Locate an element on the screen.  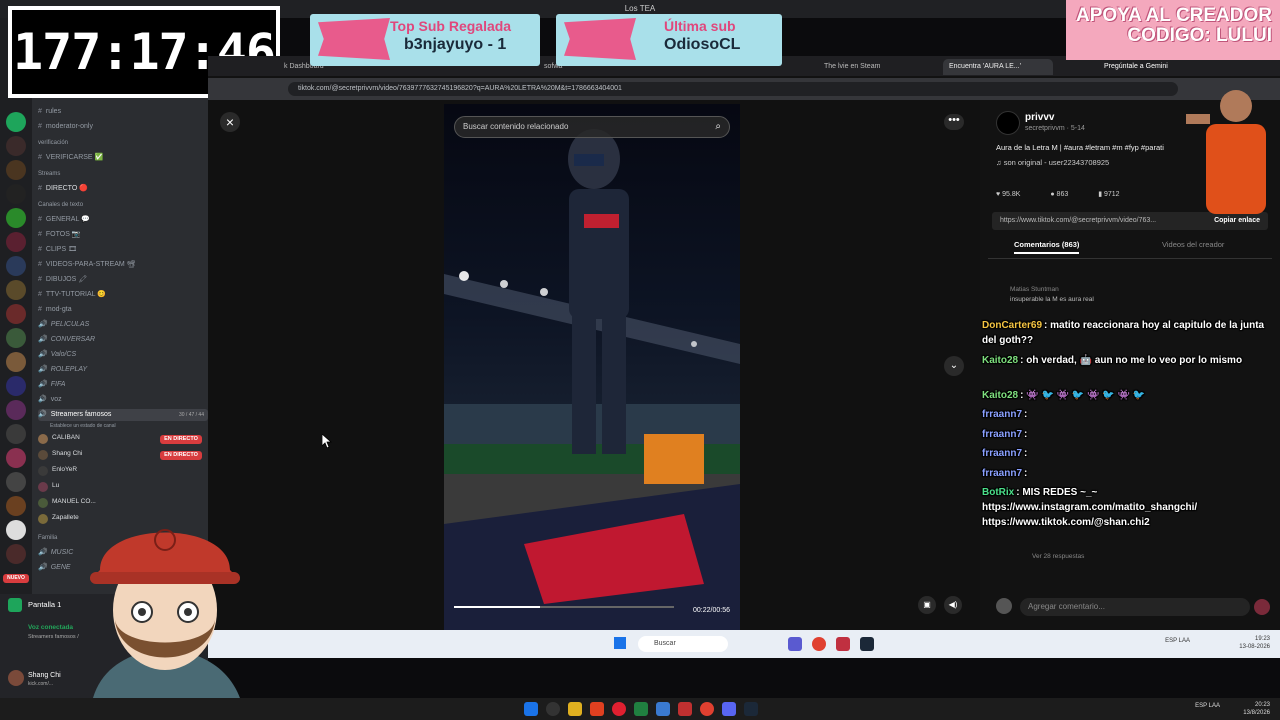
channel-clips: # CLIPS 🎞 is located at coordinates (57, 250).